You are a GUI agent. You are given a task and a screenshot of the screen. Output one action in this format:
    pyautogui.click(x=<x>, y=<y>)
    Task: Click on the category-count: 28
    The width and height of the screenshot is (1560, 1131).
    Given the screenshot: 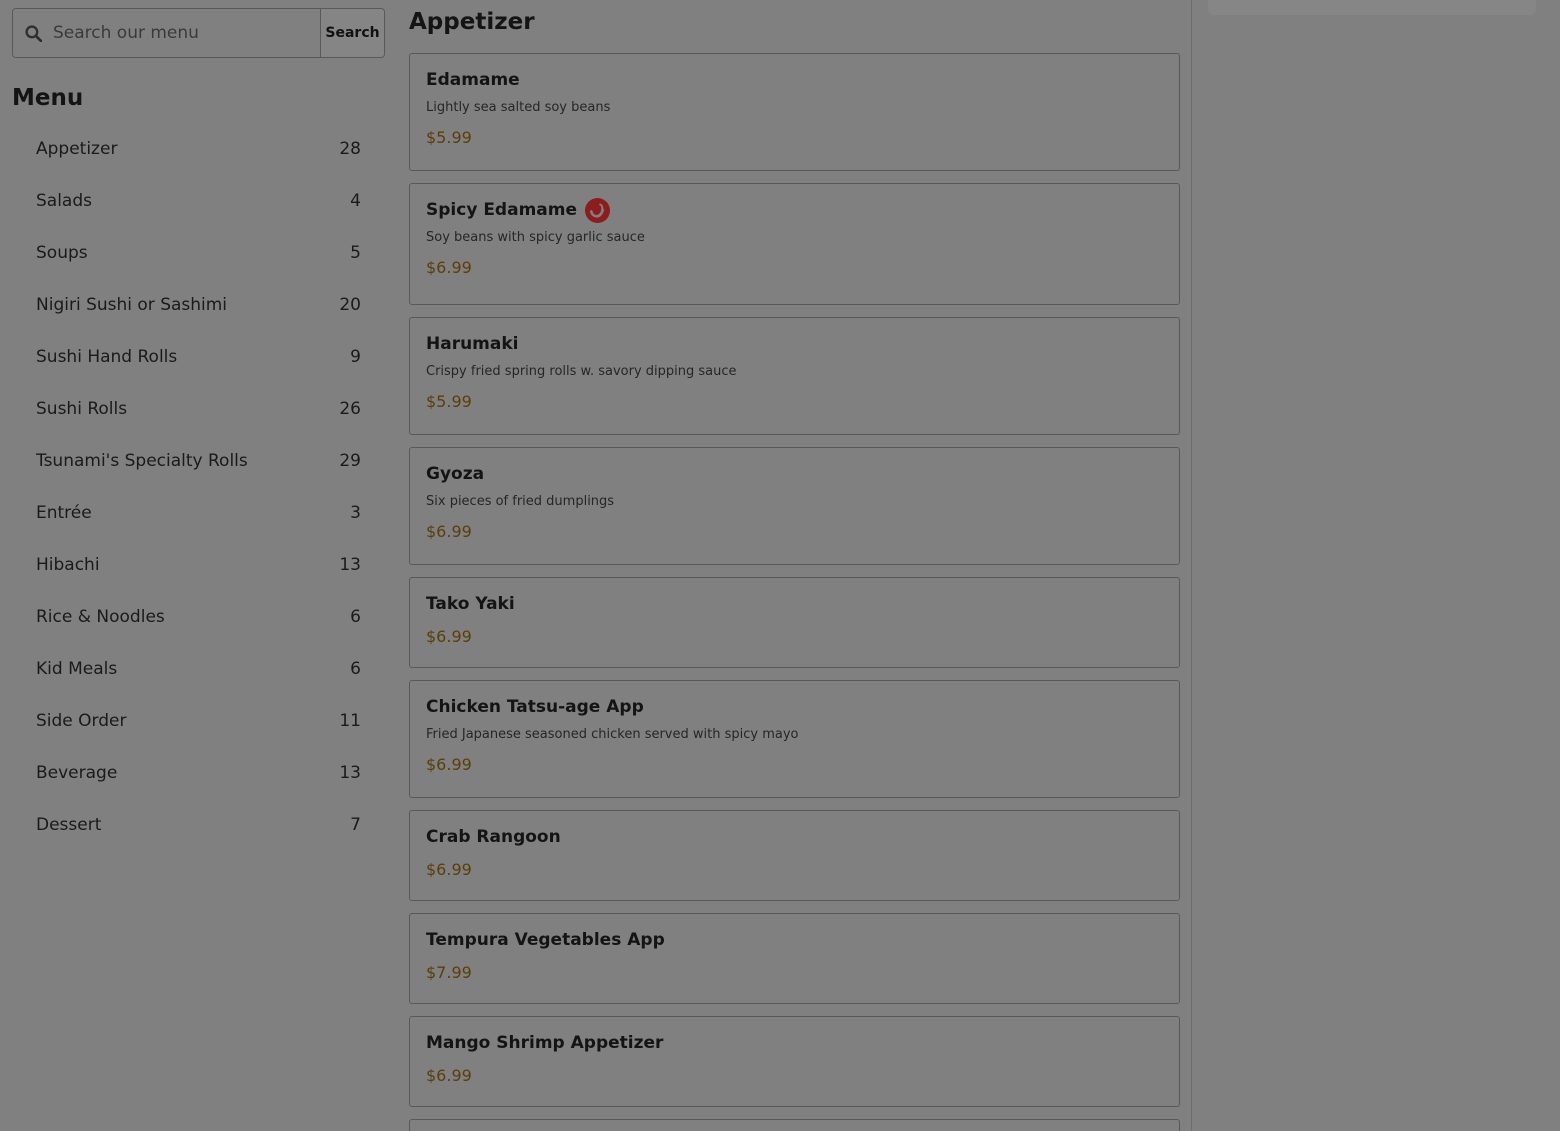 What is the action you would take?
    pyautogui.click(x=350, y=149)
    